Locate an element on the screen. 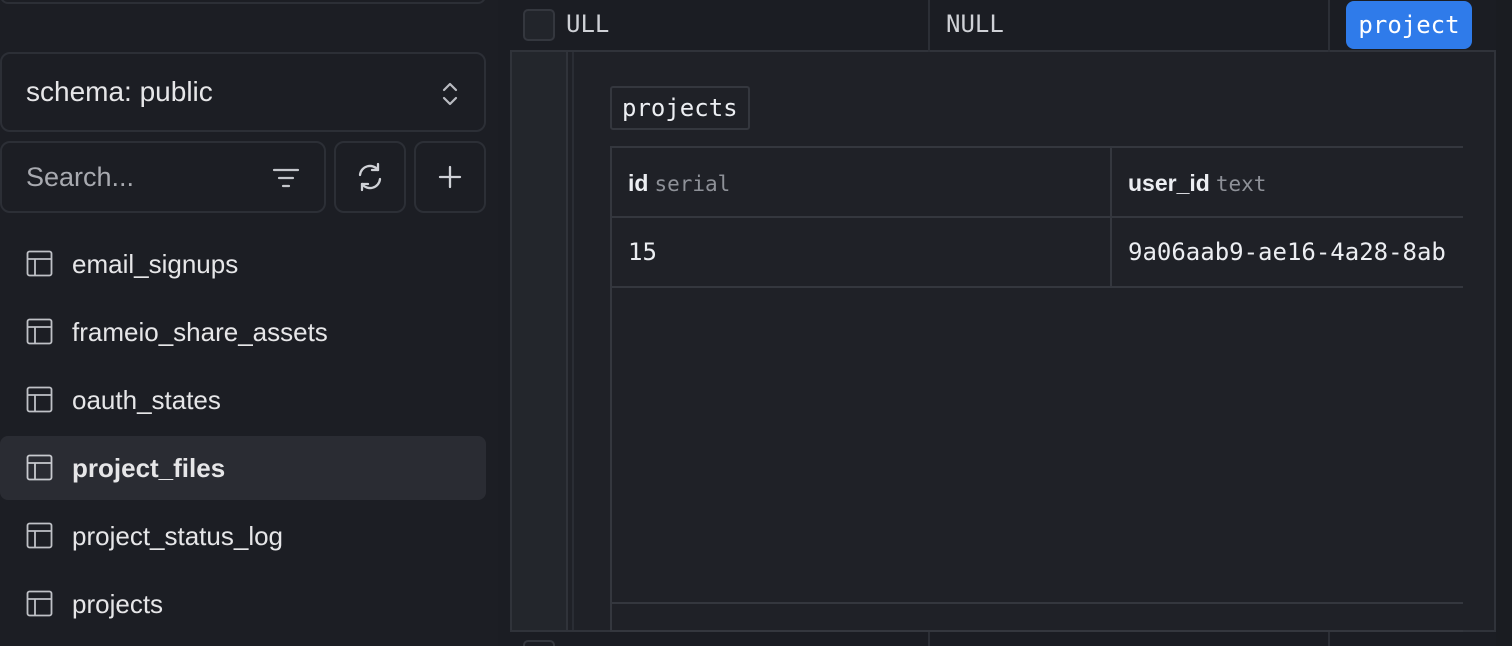 Image resolution: width=1512 pixels, height=646 pixels. table-row: ULL NULL project is located at coordinates (1003, 26).